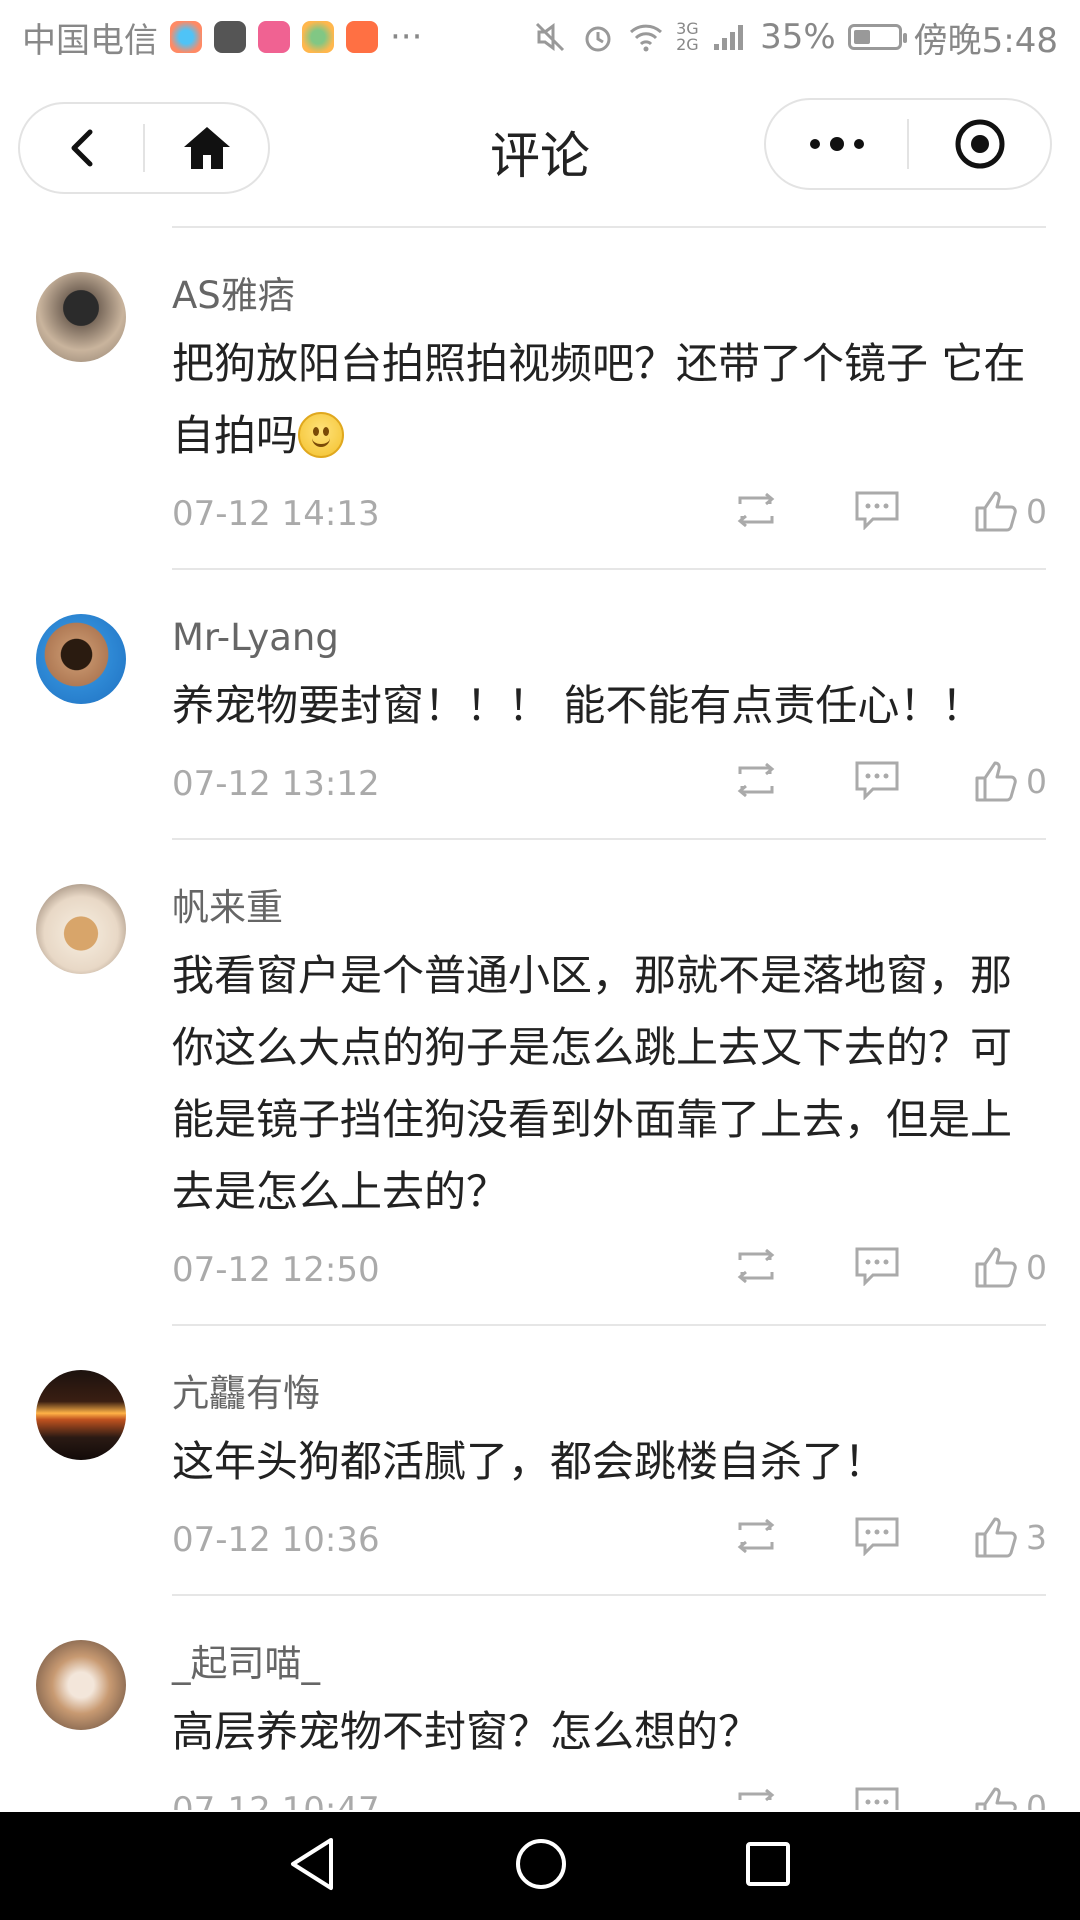 The height and width of the screenshot is (1920, 1080). What do you see at coordinates (466, 1731) in the screenshot?
I see `comment-text: 高层养宠物不封窗？怎么想的？` at bounding box center [466, 1731].